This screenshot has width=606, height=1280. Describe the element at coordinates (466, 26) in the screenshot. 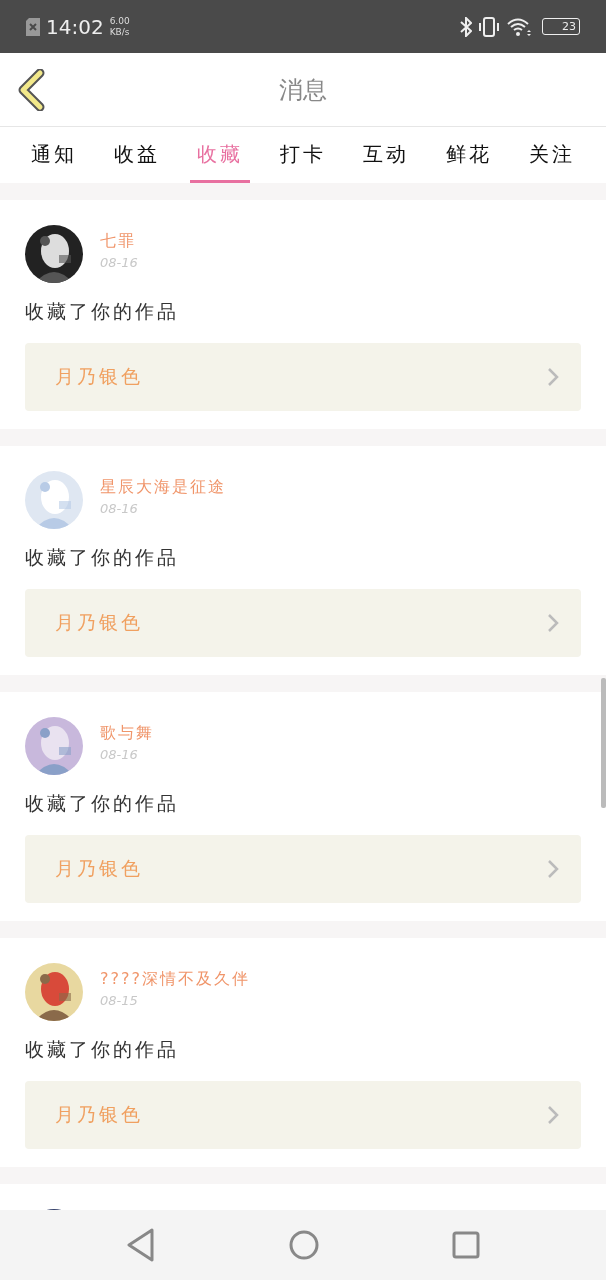

I see `bluetooth-icon` at that location.